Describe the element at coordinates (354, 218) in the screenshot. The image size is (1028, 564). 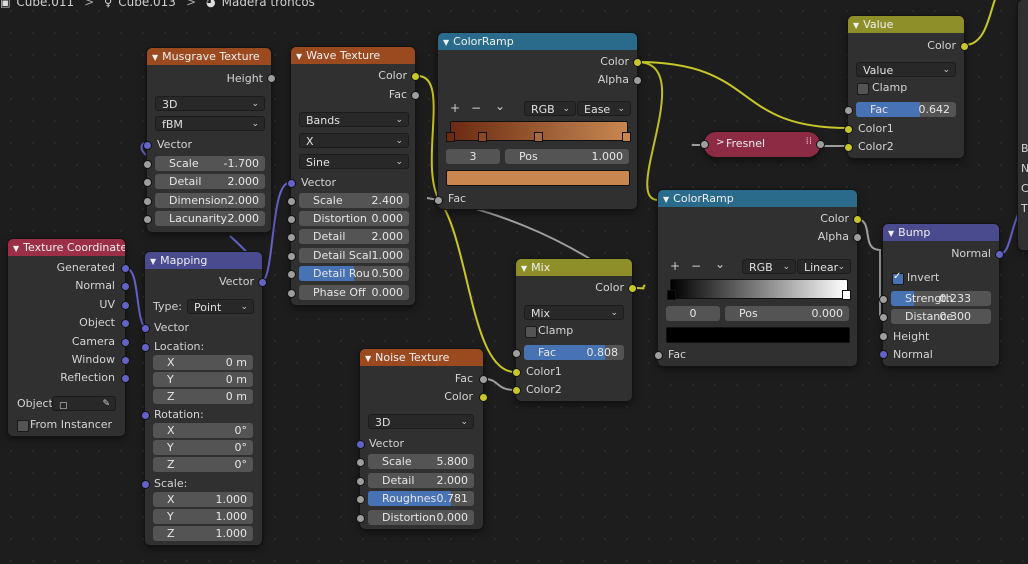
I see `distortion-field: Distortion 0.000` at that location.